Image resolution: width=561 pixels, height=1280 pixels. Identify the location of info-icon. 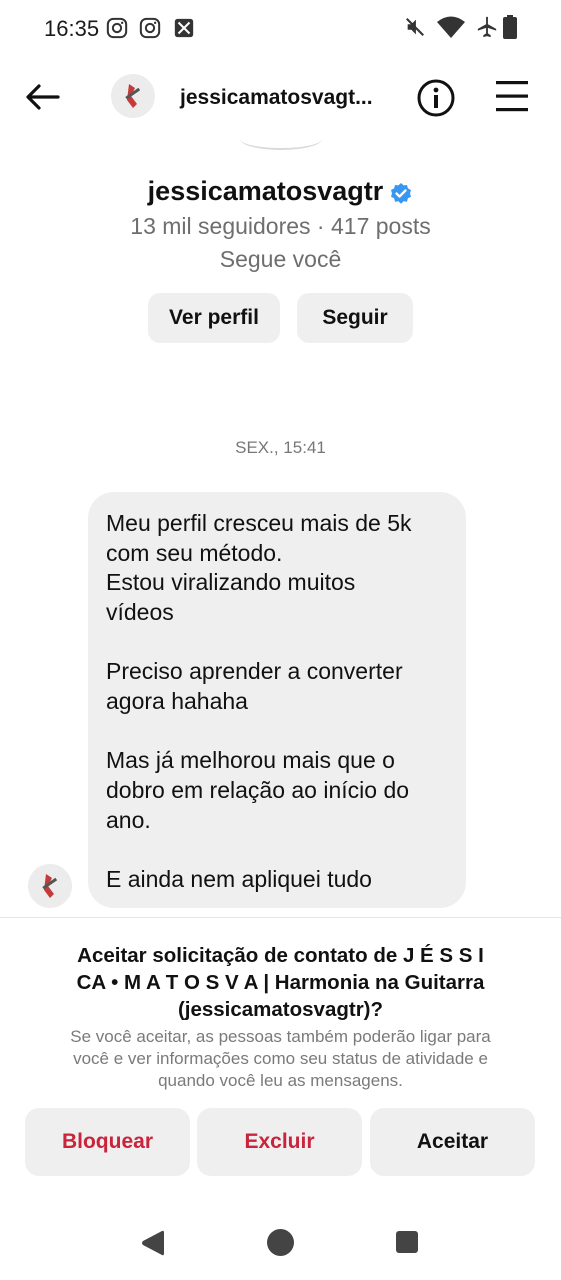
(436, 98).